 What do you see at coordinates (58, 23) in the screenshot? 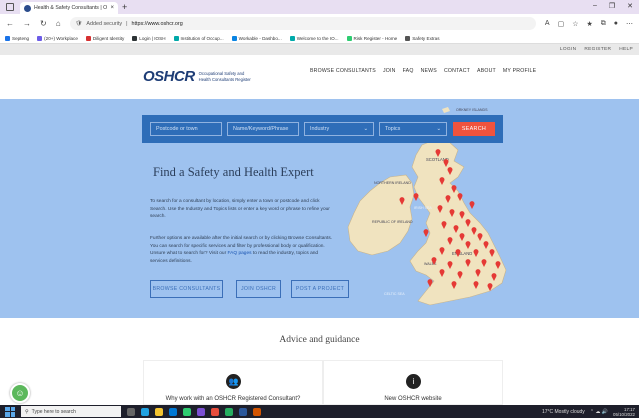
I see `home-icon: ⌂` at bounding box center [58, 23].